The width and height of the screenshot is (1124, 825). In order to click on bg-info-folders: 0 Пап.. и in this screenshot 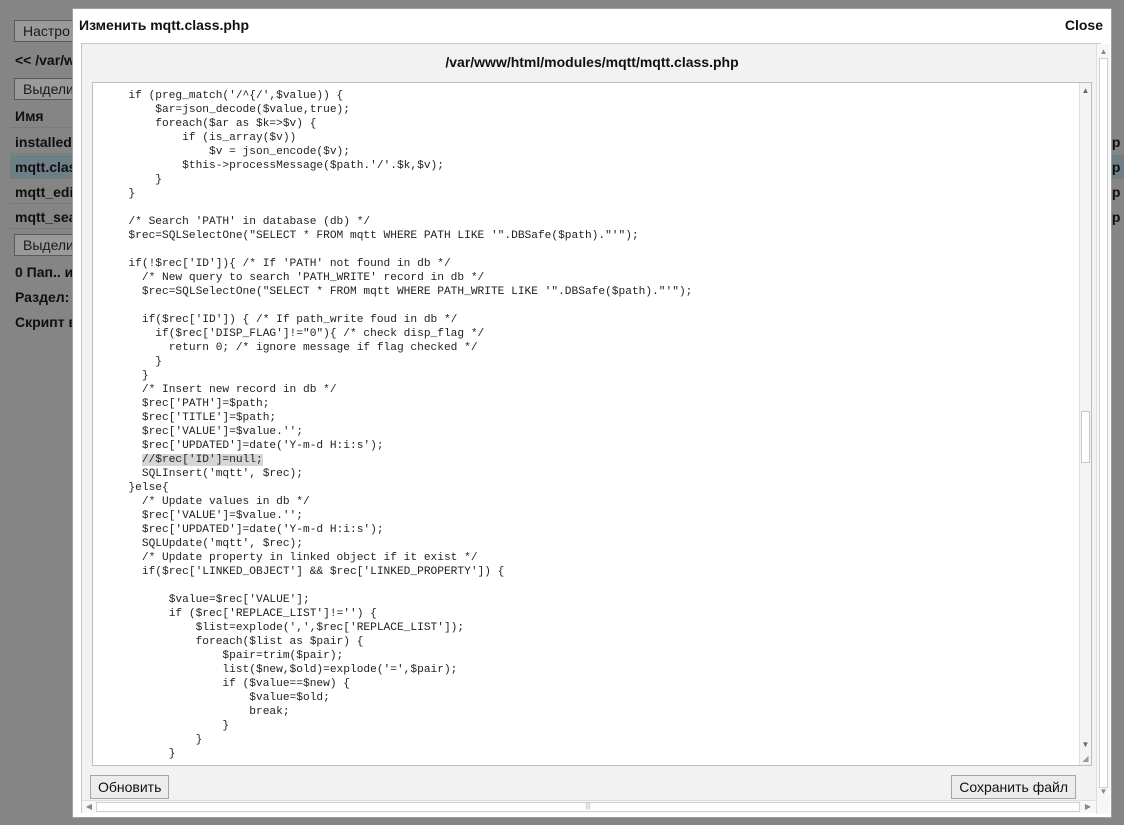, I will do `click(44, 272)`.